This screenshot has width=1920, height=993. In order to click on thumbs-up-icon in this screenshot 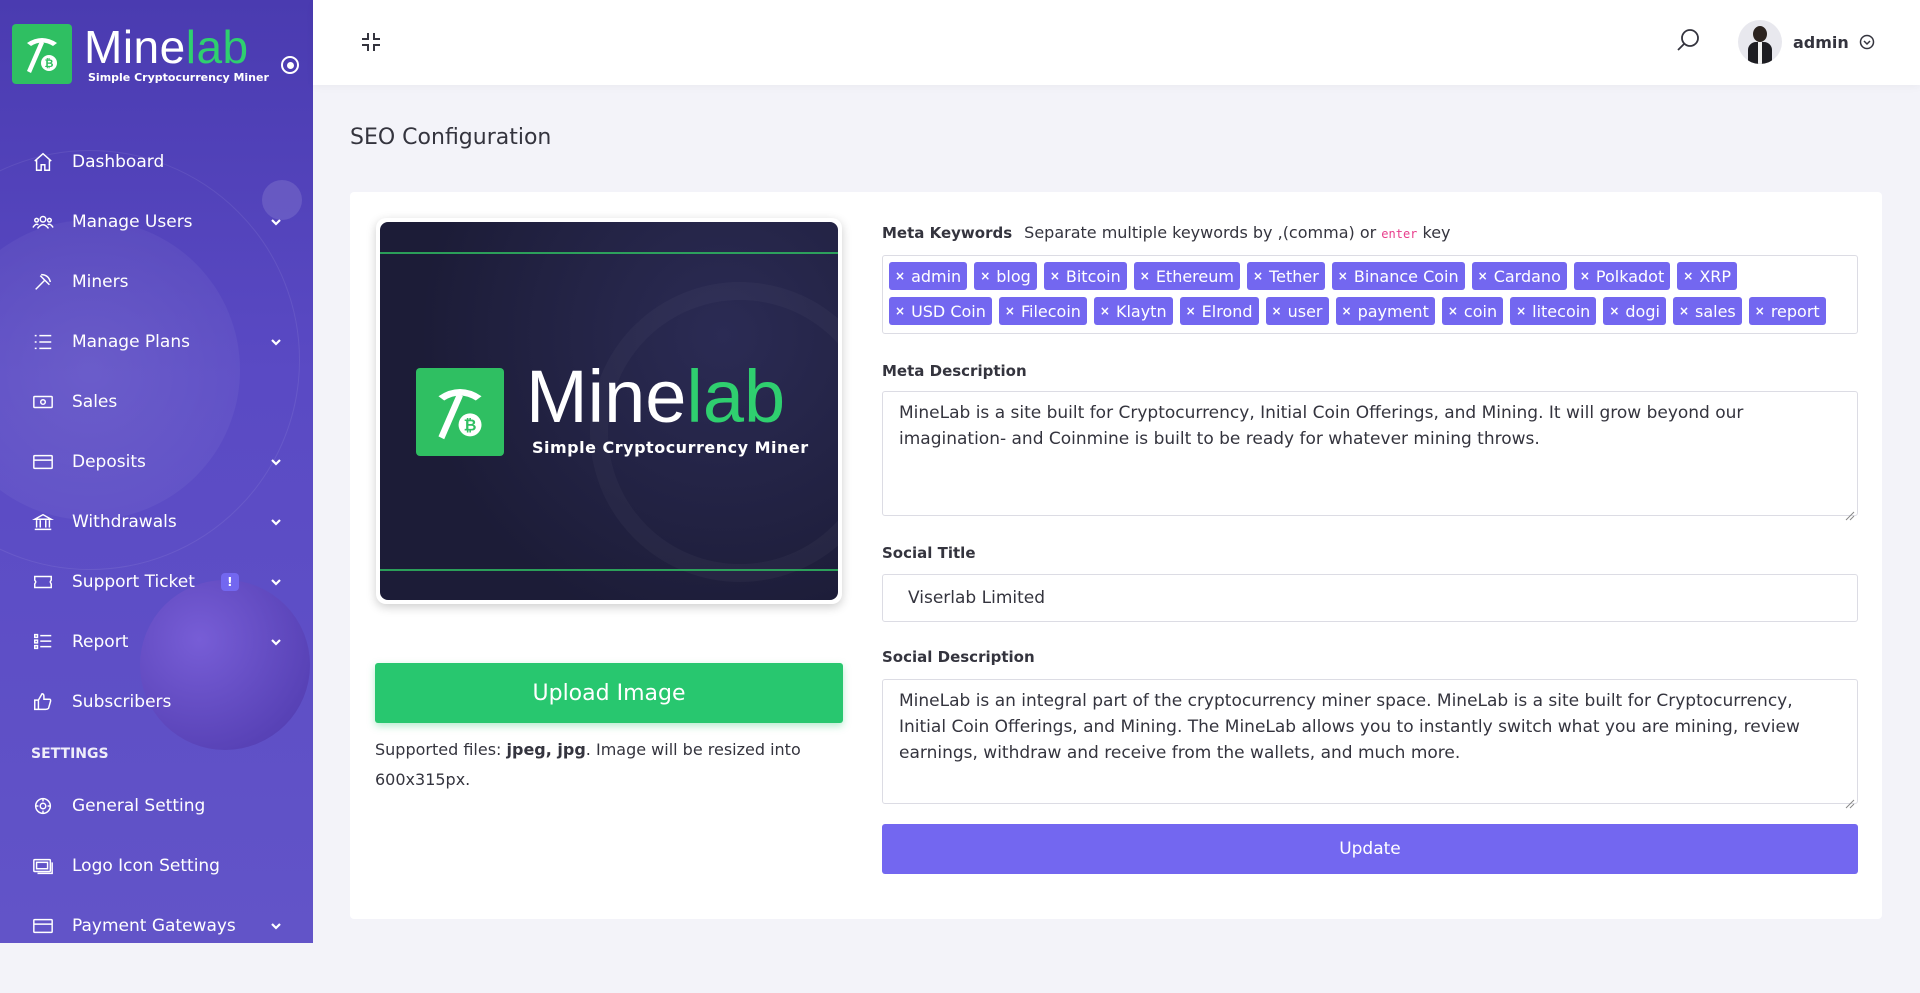, I will do `click(43, 702)`.